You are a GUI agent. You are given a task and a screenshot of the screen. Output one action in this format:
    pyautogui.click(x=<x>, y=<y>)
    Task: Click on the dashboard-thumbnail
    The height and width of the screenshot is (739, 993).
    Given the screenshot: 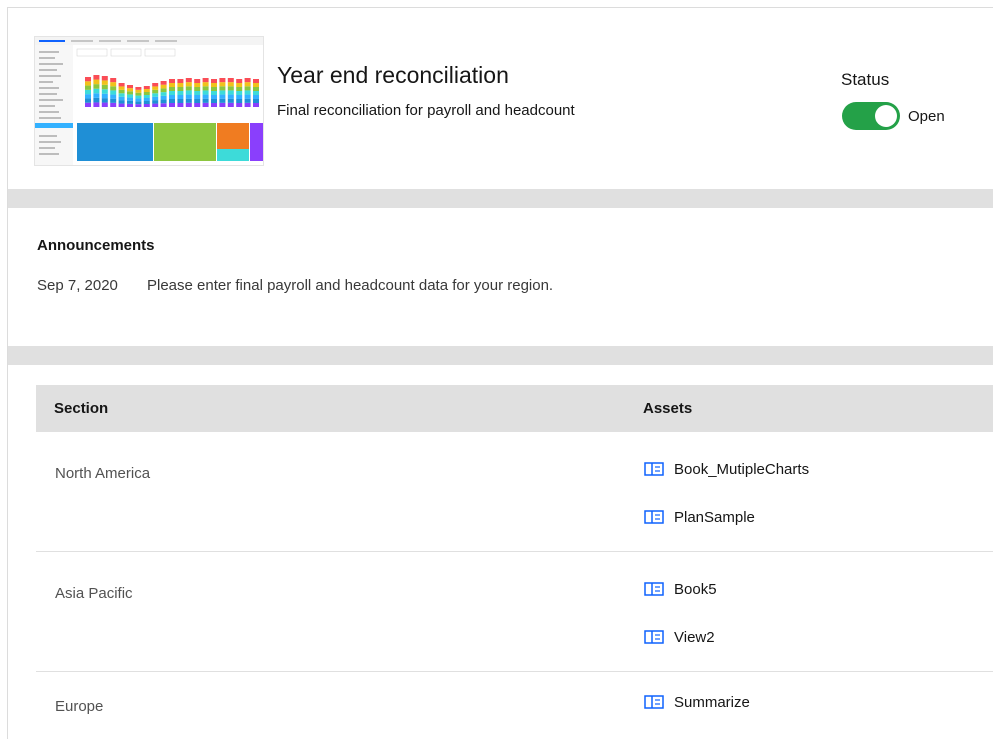 What is the action you would take?
    pyautogui.click(x=149, y=101)
    